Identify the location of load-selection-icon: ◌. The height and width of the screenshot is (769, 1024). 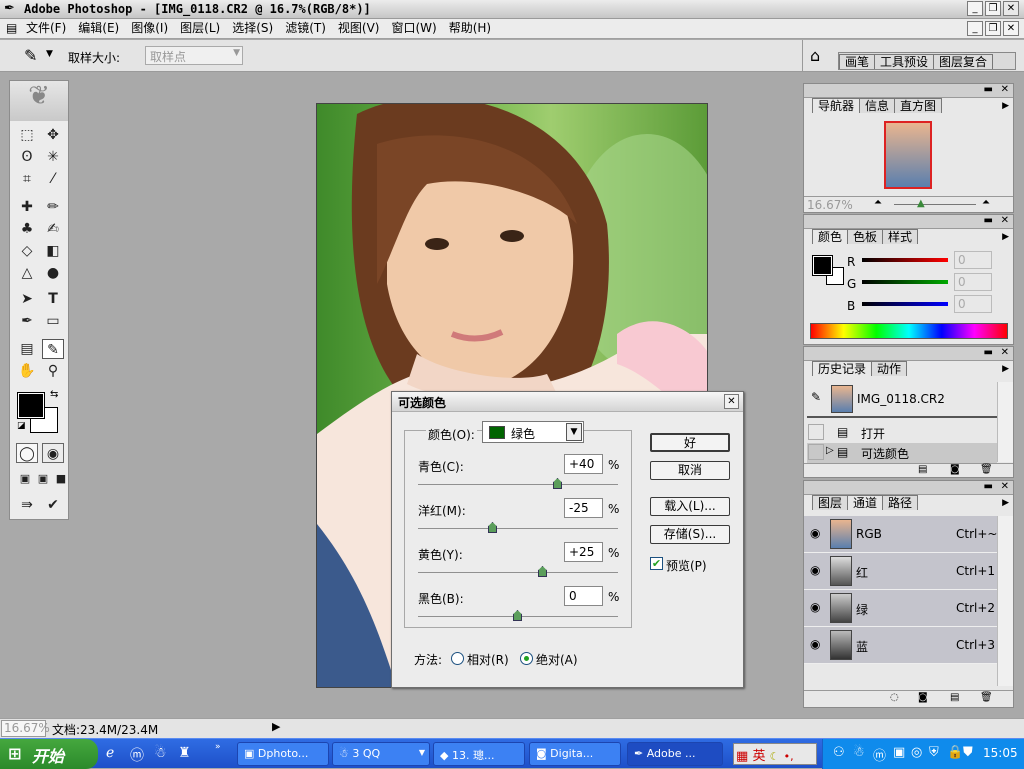
(894, 697).